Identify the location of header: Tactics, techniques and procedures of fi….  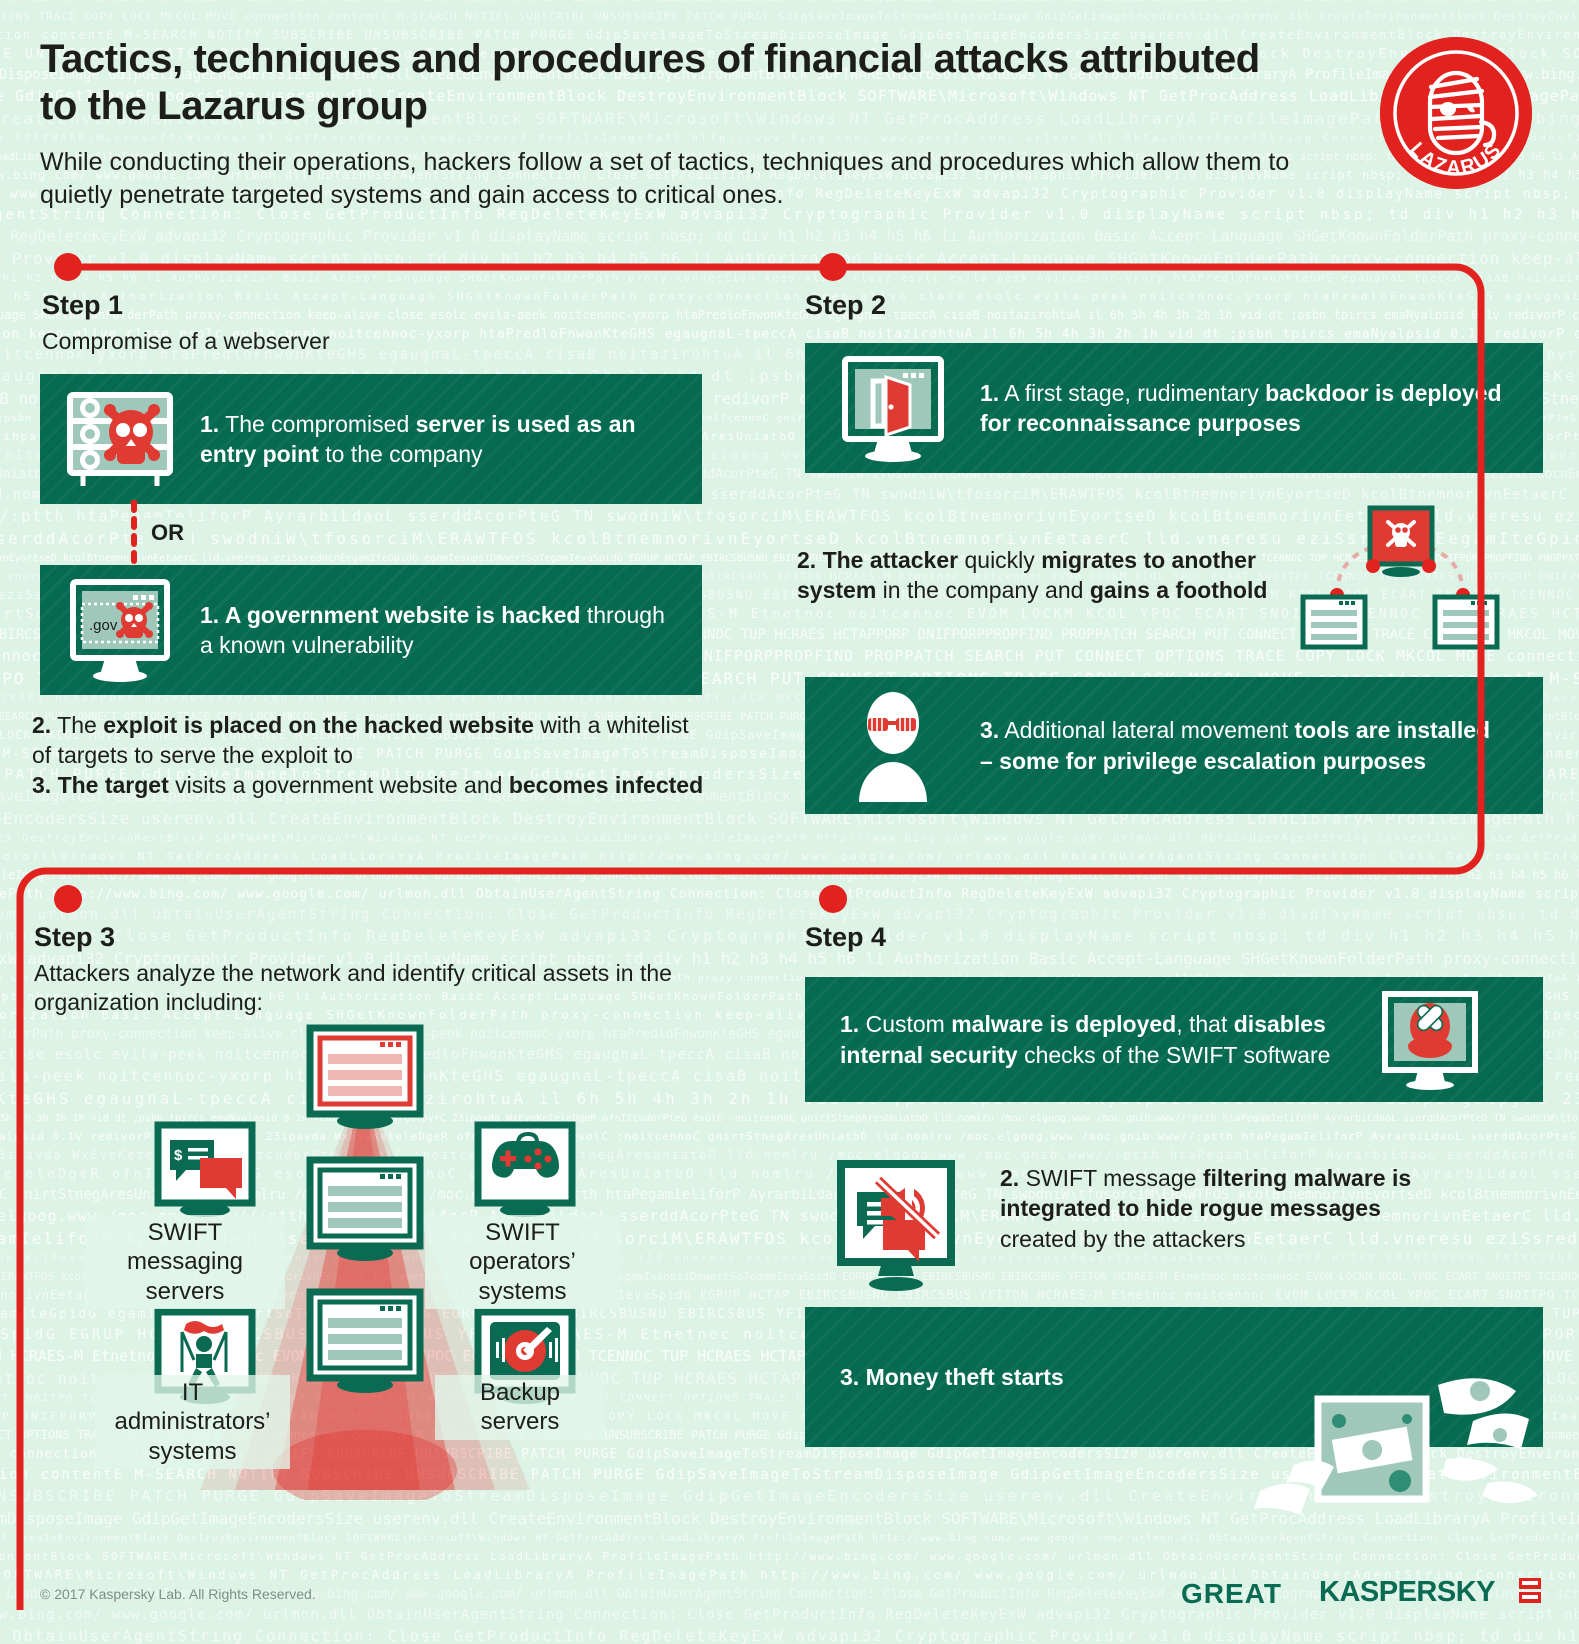
(665, 123).